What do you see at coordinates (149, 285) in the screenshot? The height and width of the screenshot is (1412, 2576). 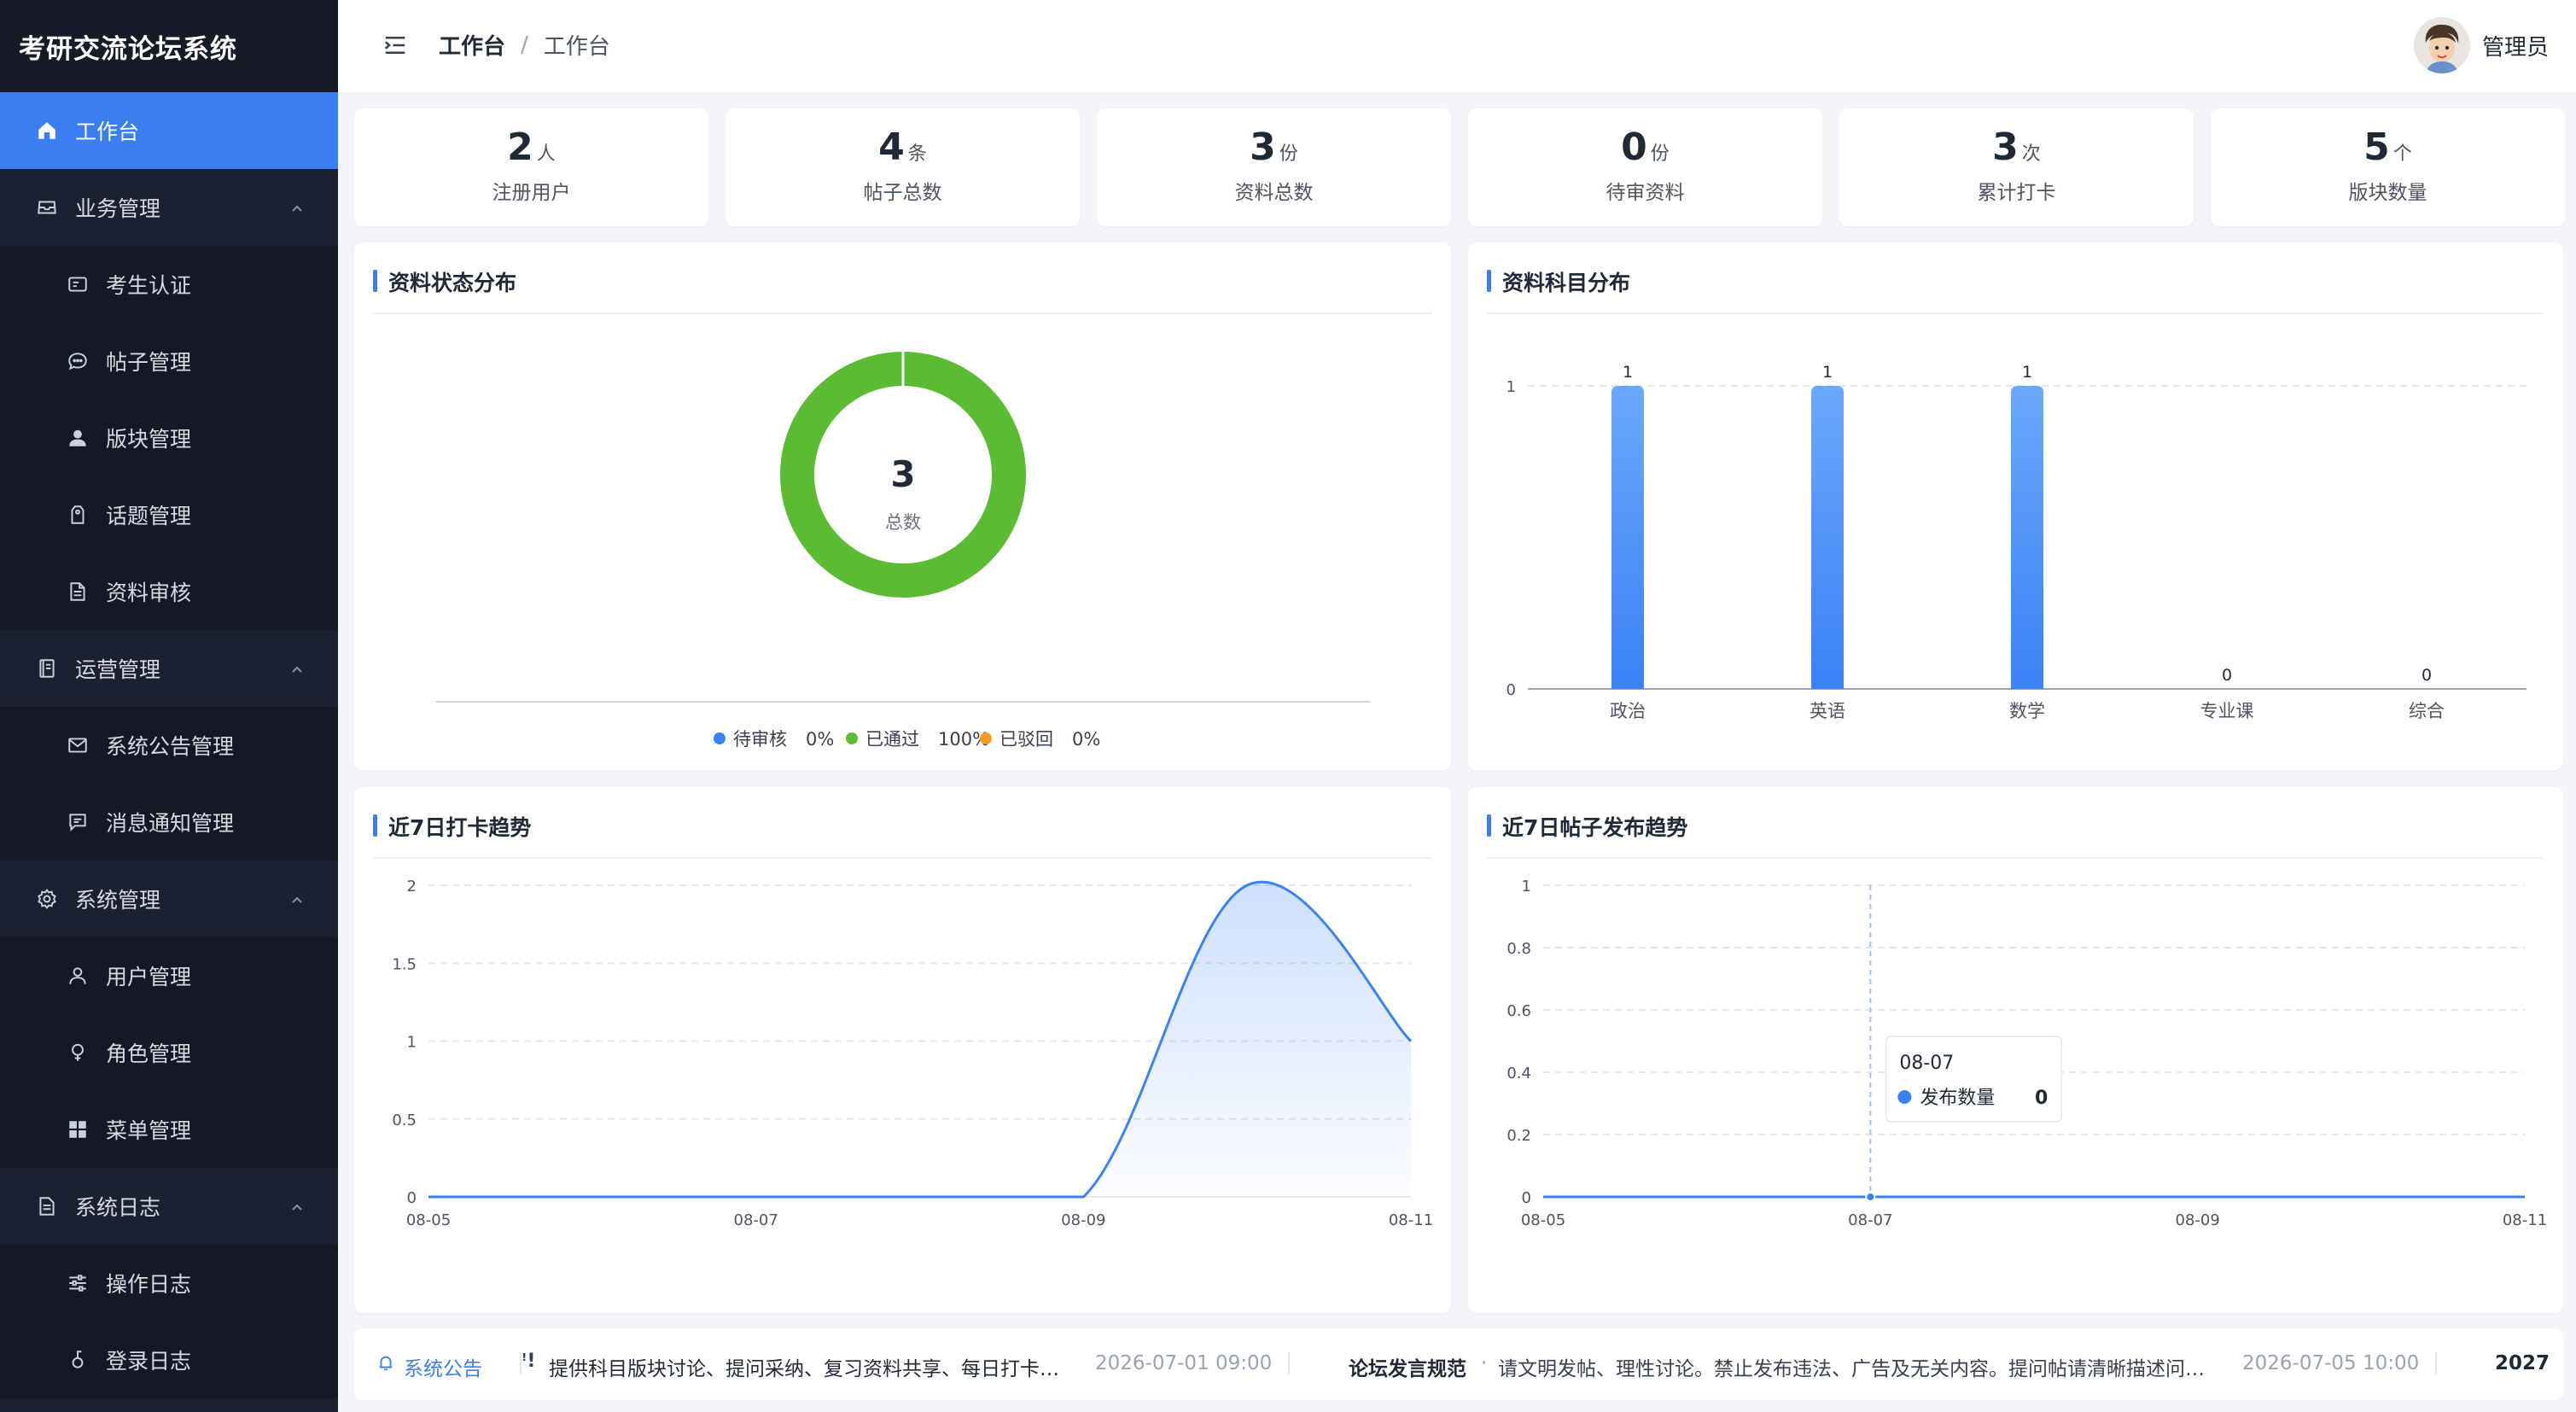 I see `sidebar-item-label: 考生认证` at bounding box center [149, 285].